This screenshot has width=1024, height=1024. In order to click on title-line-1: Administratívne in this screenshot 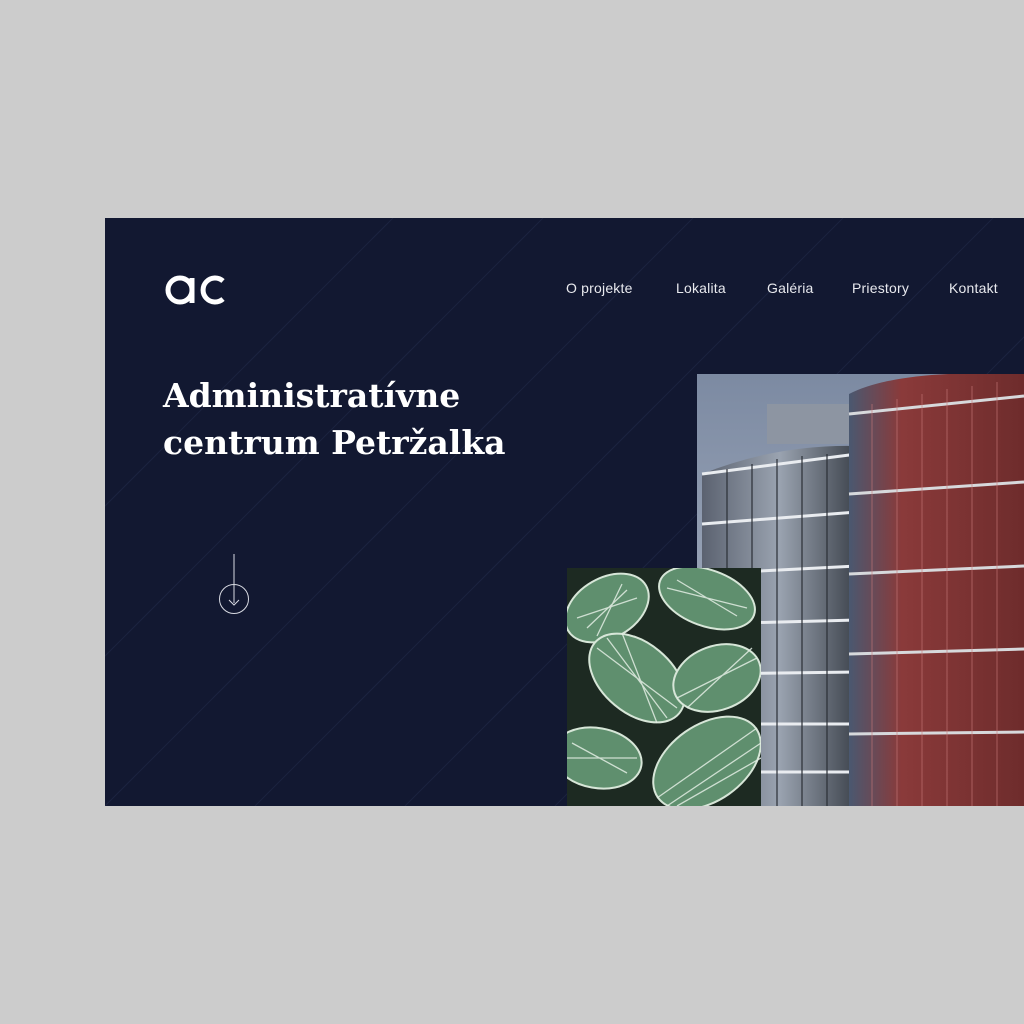, I will do `click(312, 395)`.